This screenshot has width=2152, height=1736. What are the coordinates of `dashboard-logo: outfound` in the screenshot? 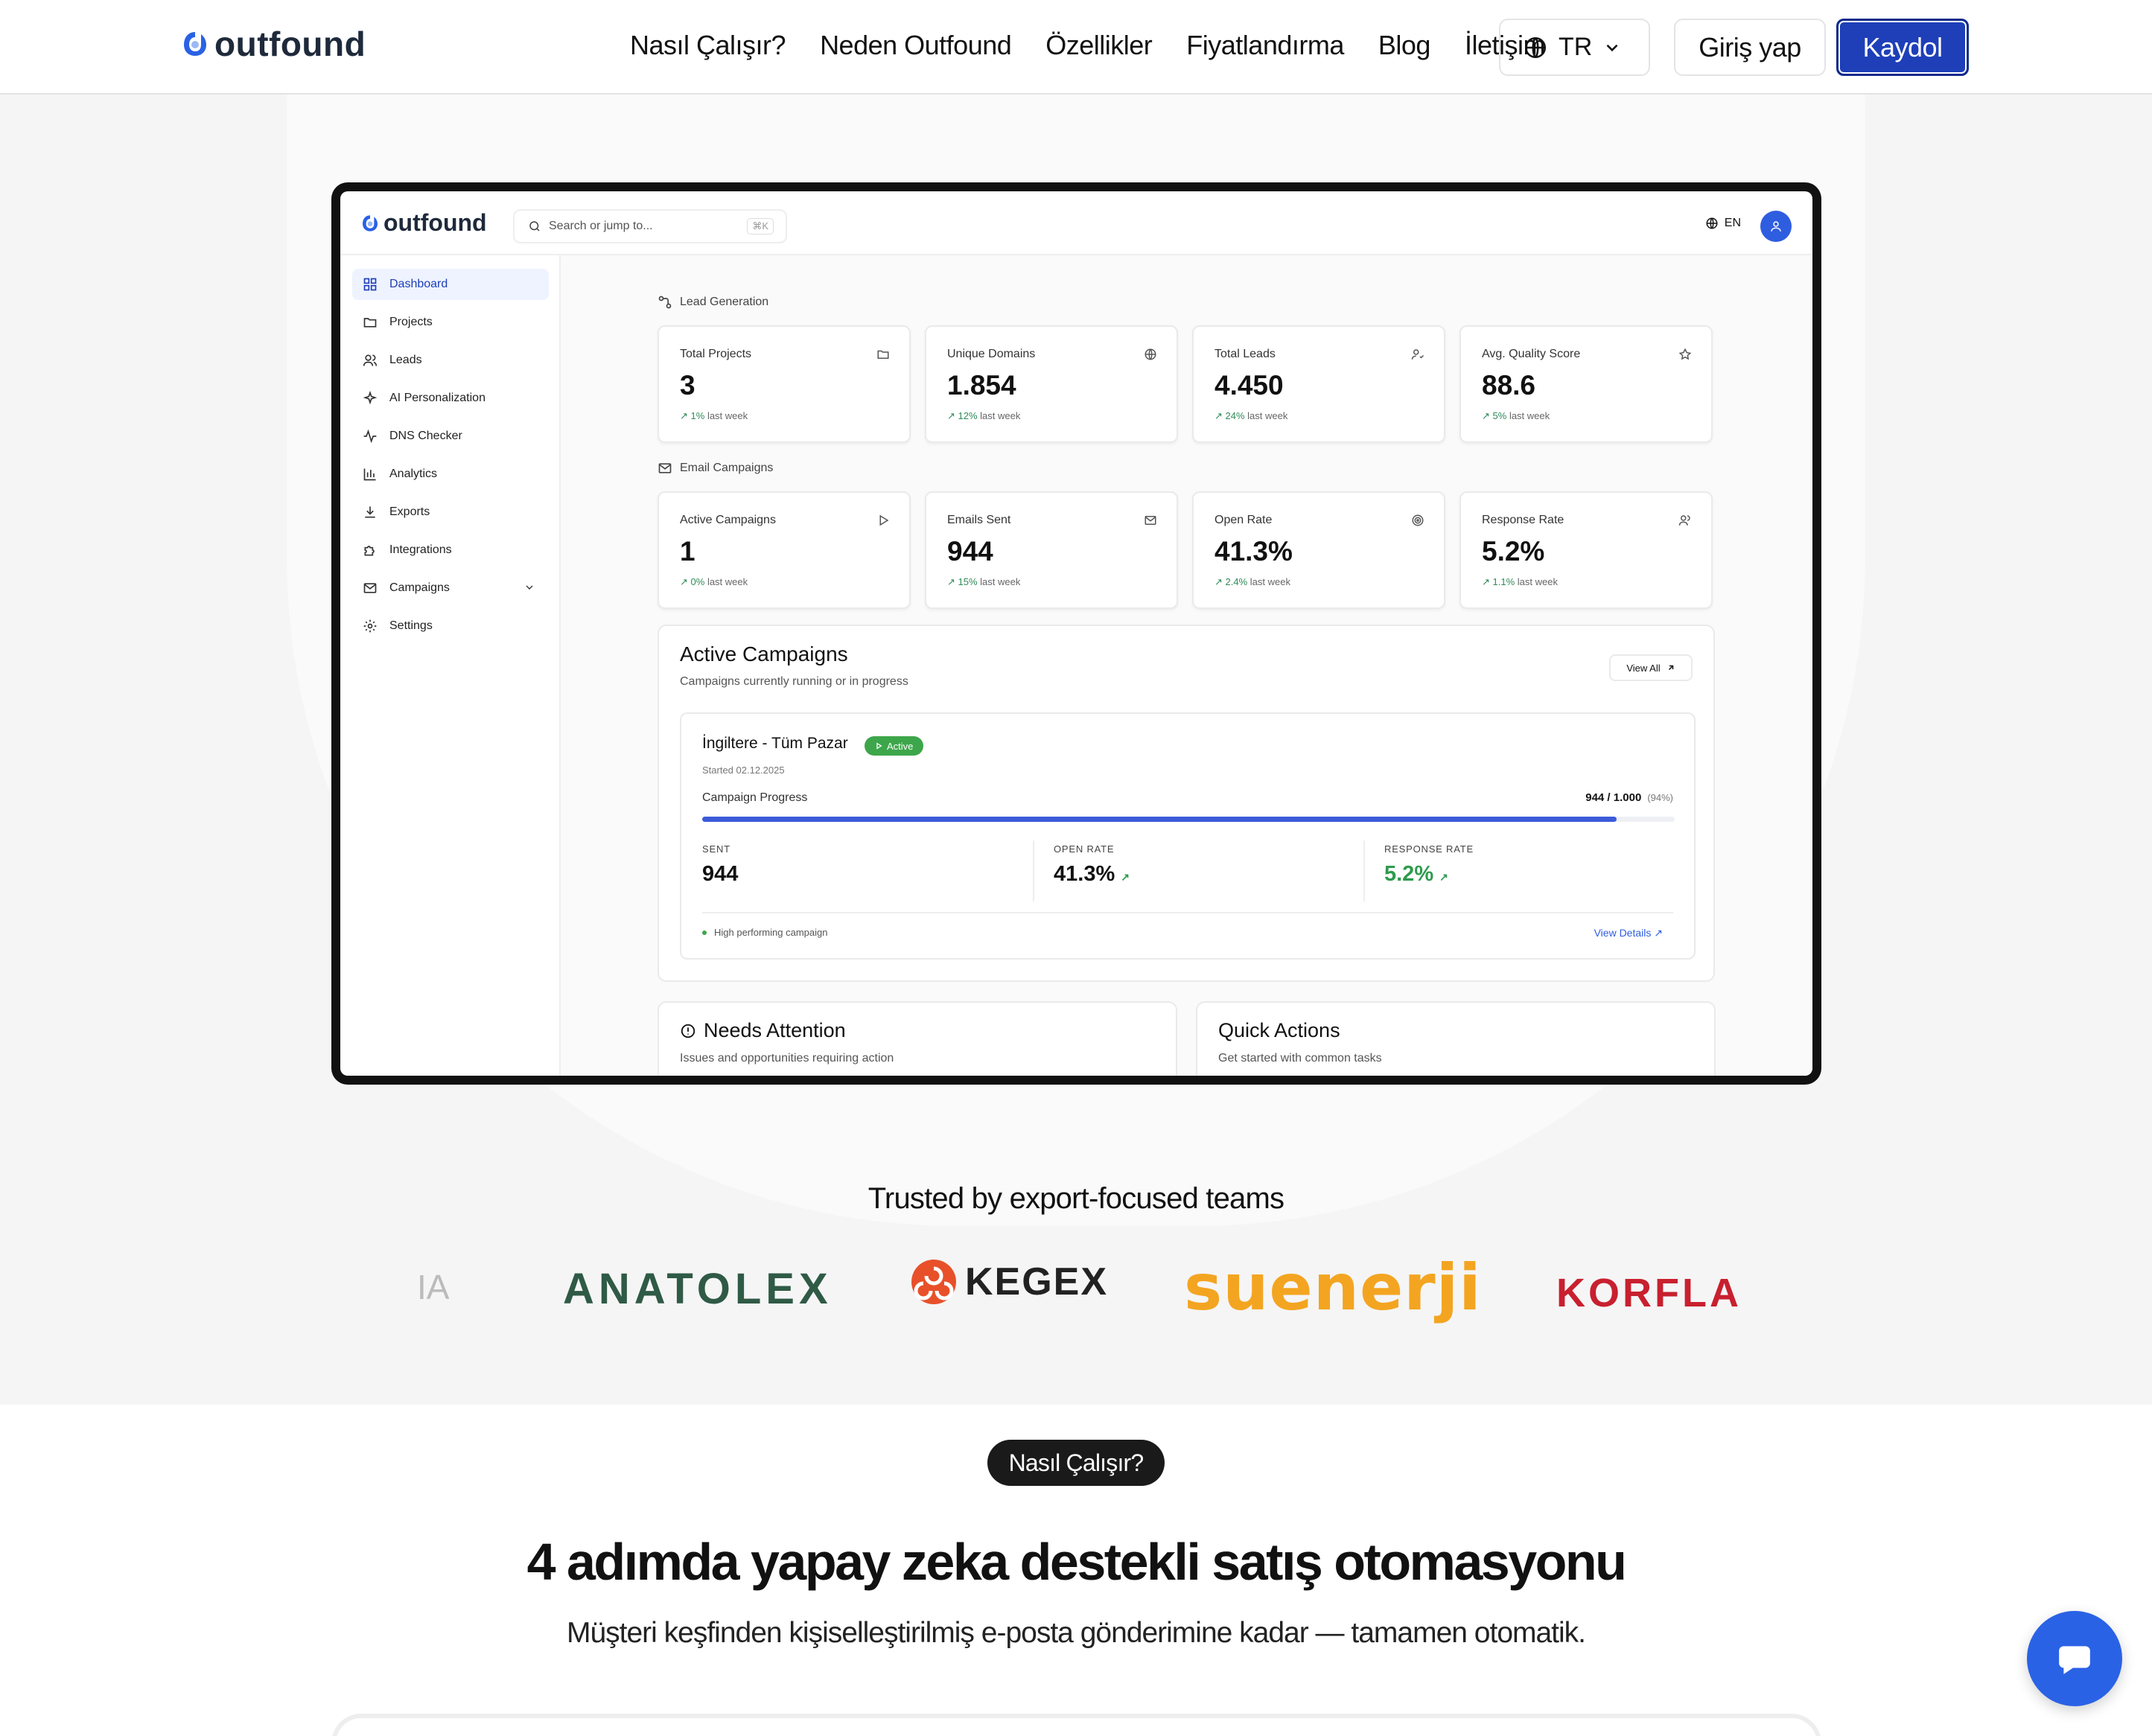 It's located at (424, 223).